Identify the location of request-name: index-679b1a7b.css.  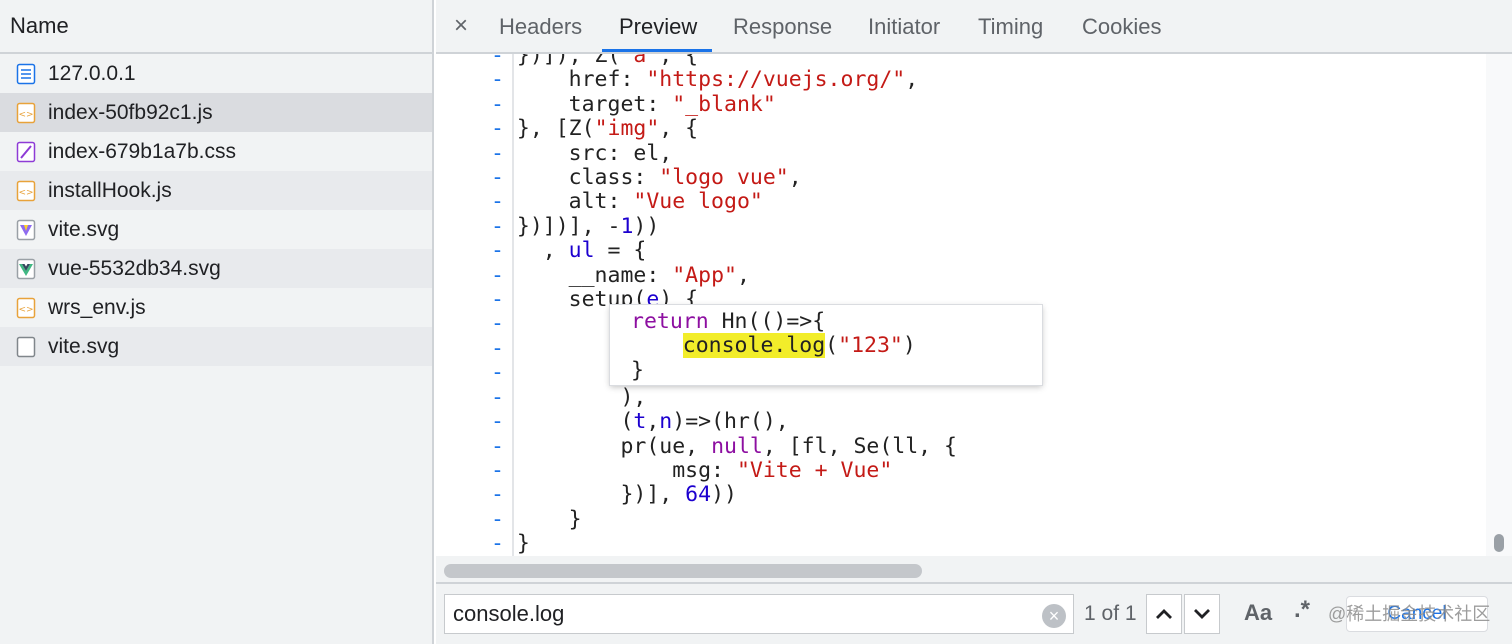
(142, 151).